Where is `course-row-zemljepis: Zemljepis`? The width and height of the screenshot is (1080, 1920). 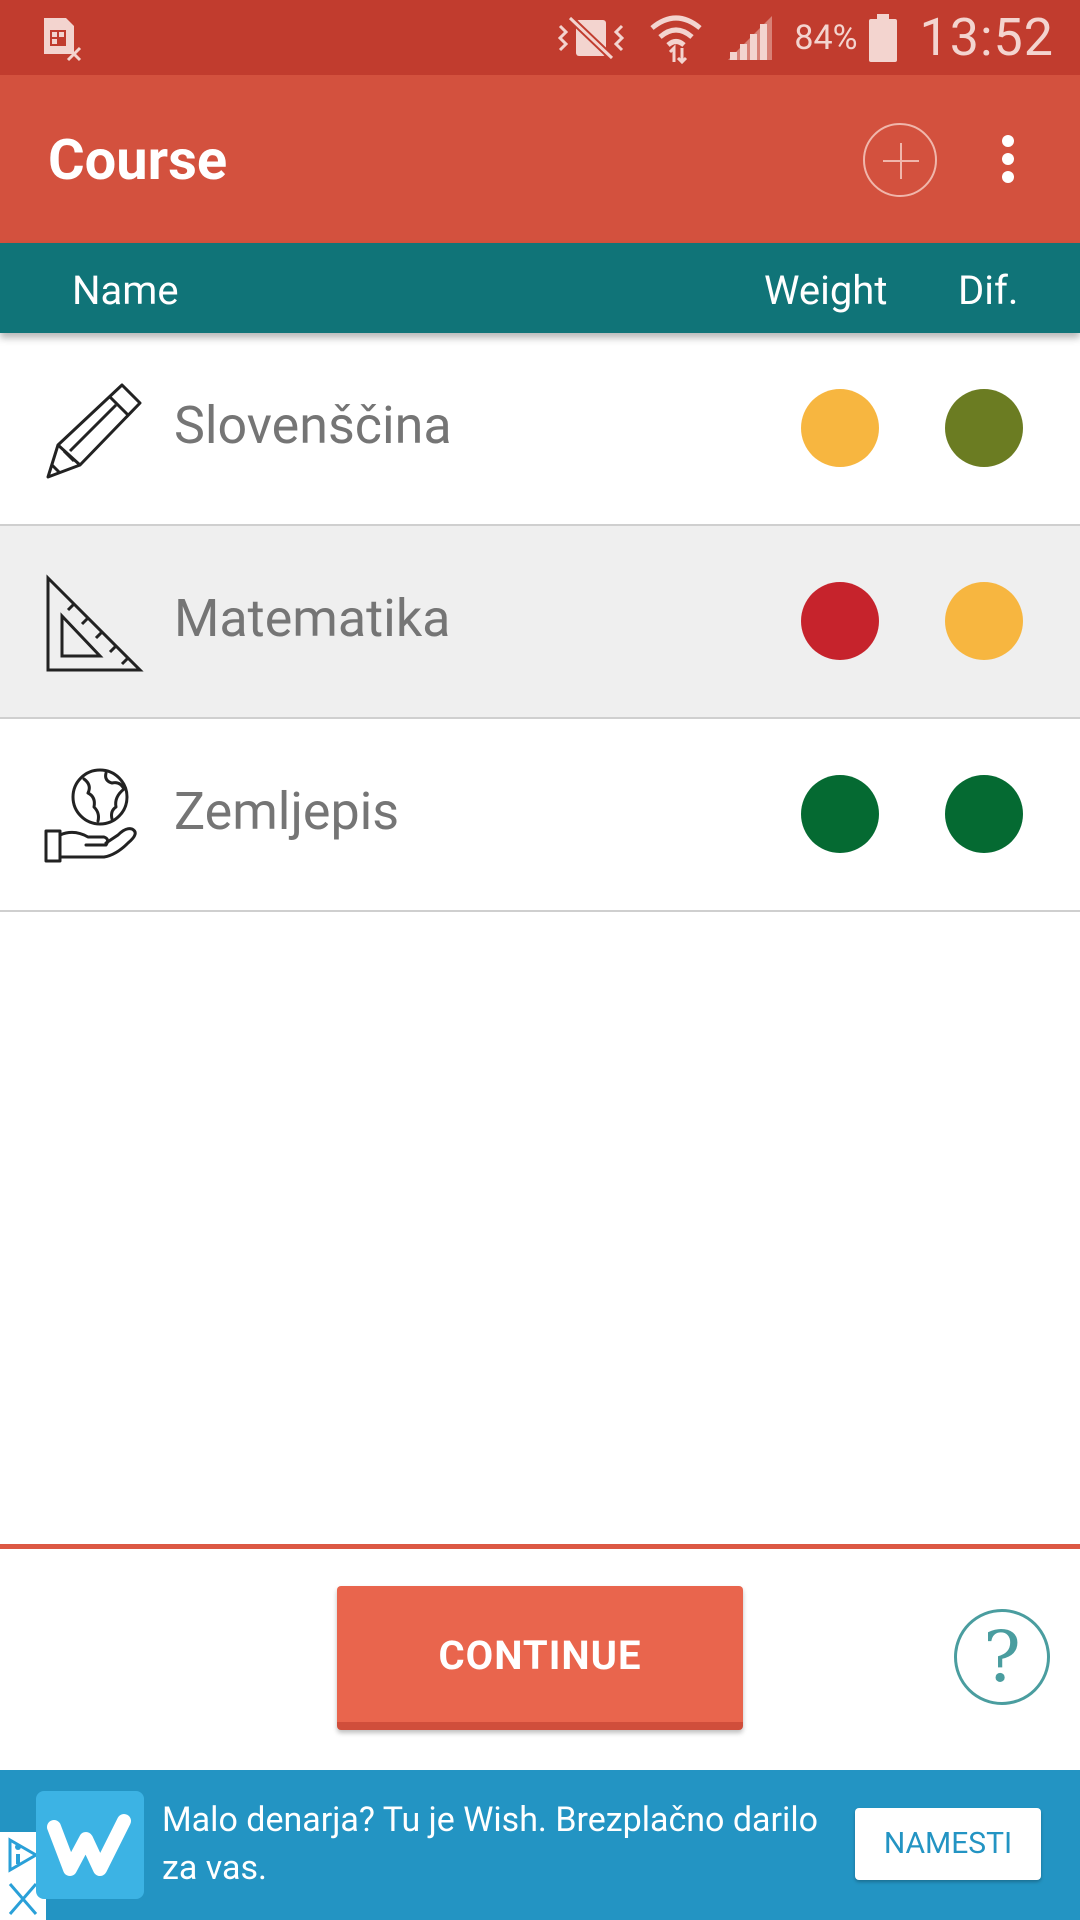 course-row-zemljepis: Zemljepis is located at coordinates (540, 815).